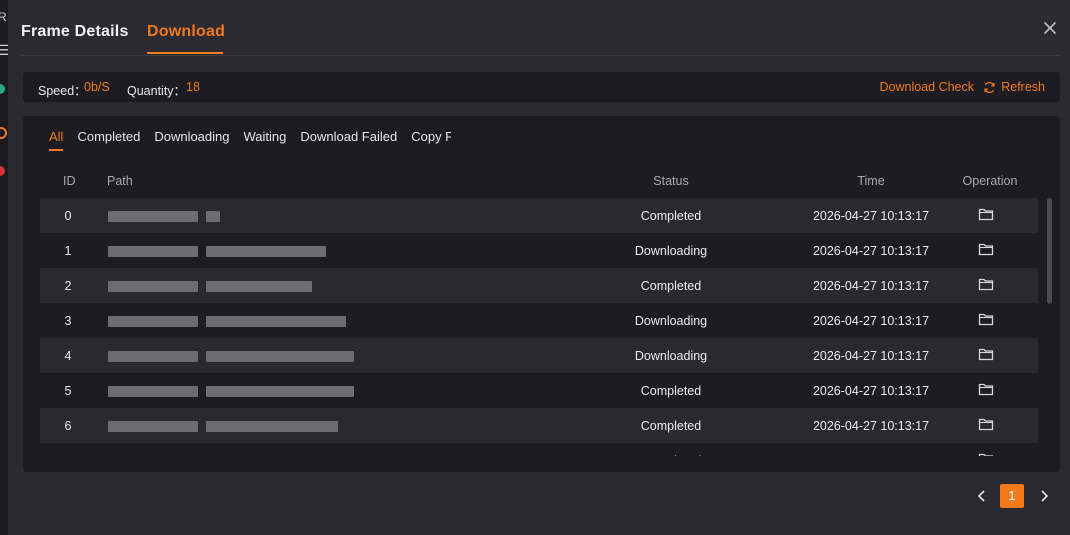 This screenshot has width=1070, height=535. Describe the element at coordinates (1049, 251) in the screenshot. I see `table-scrollbar` at that location.